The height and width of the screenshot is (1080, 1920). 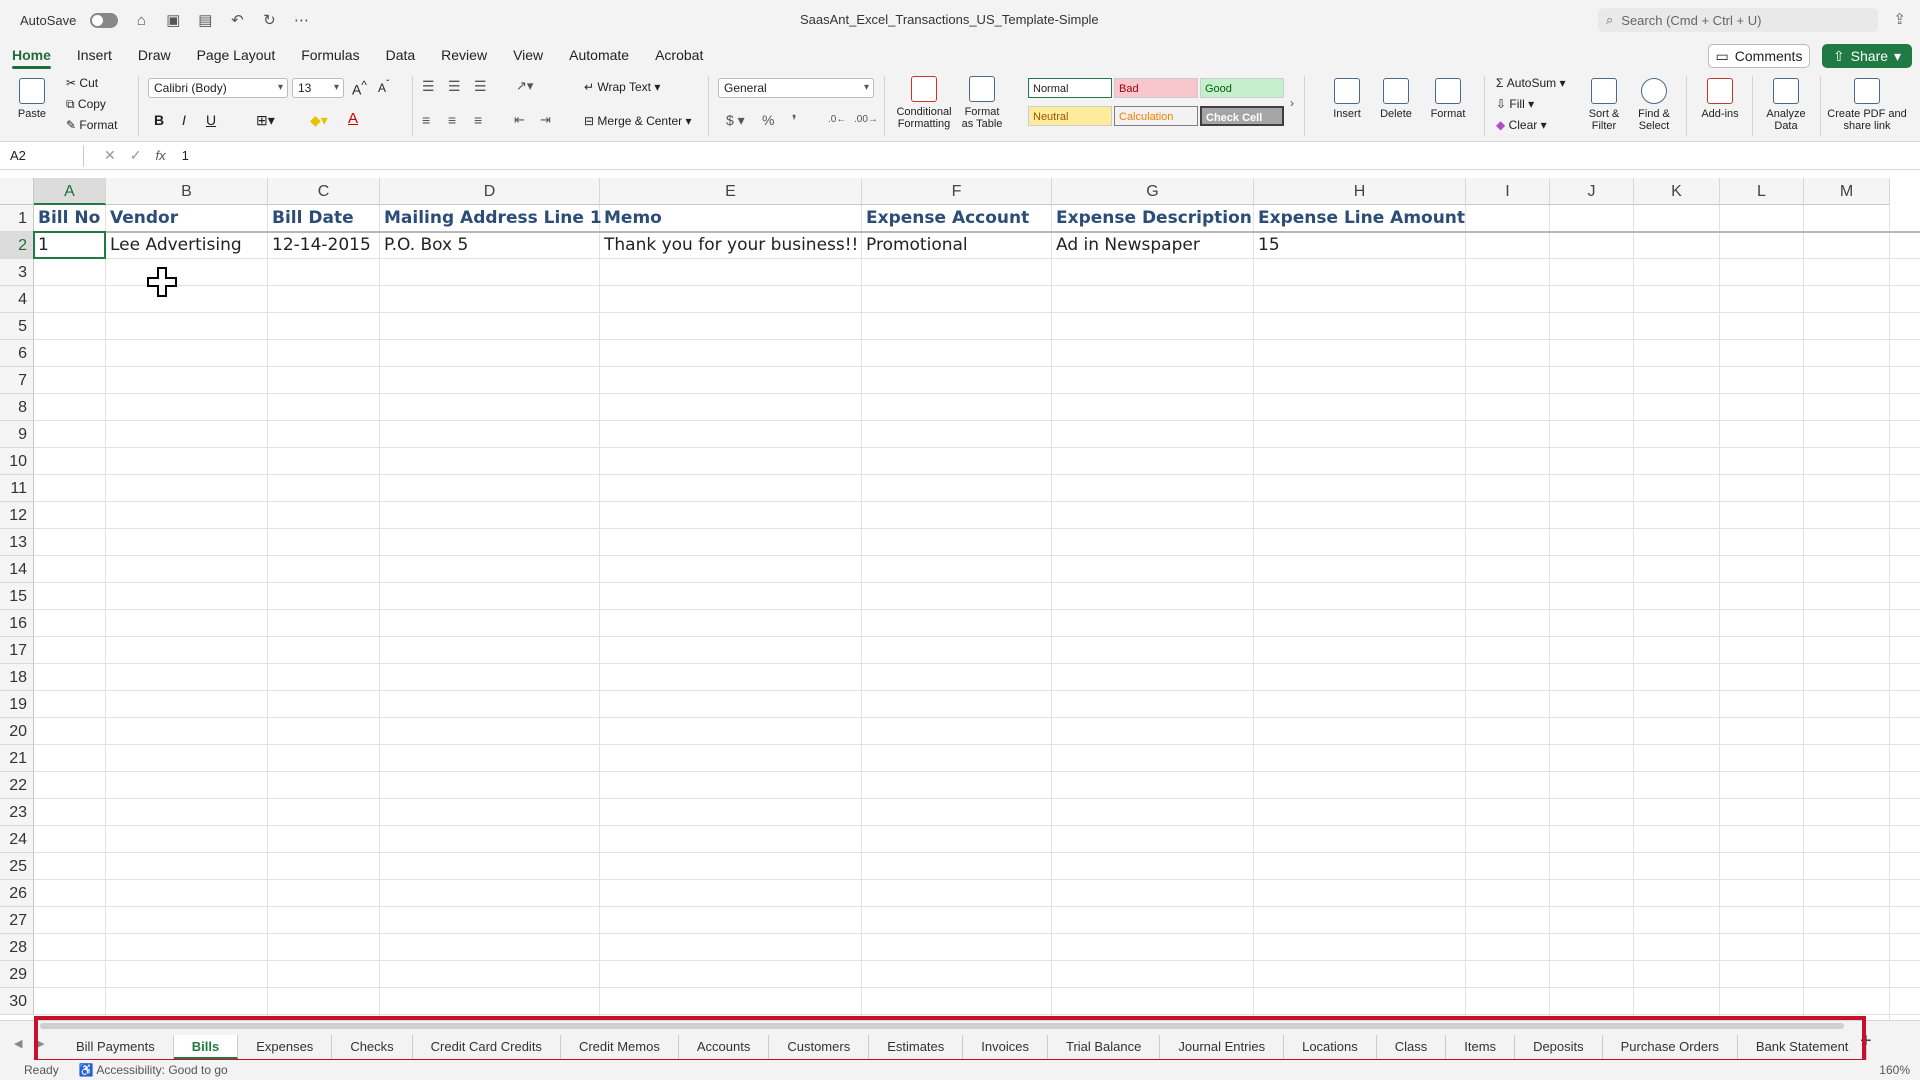 I want to click on column-header-e: E, so click(x=731, y=191).